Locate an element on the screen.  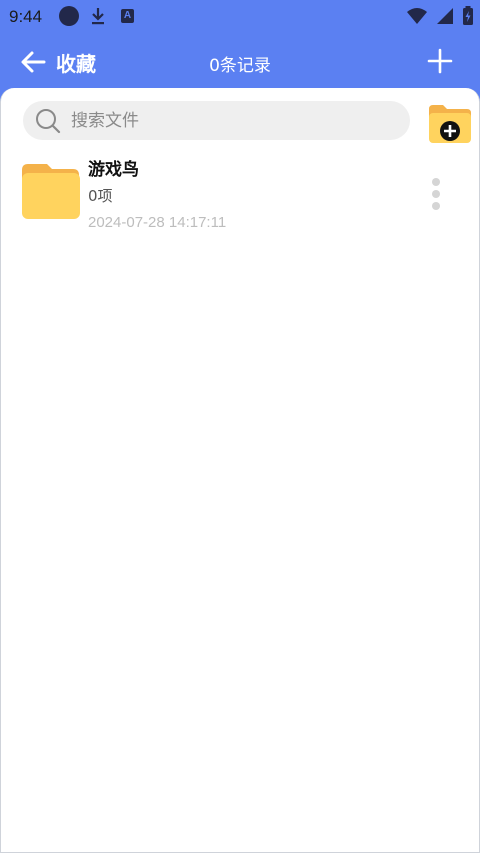
status-right is located at coordinates (440, 18).